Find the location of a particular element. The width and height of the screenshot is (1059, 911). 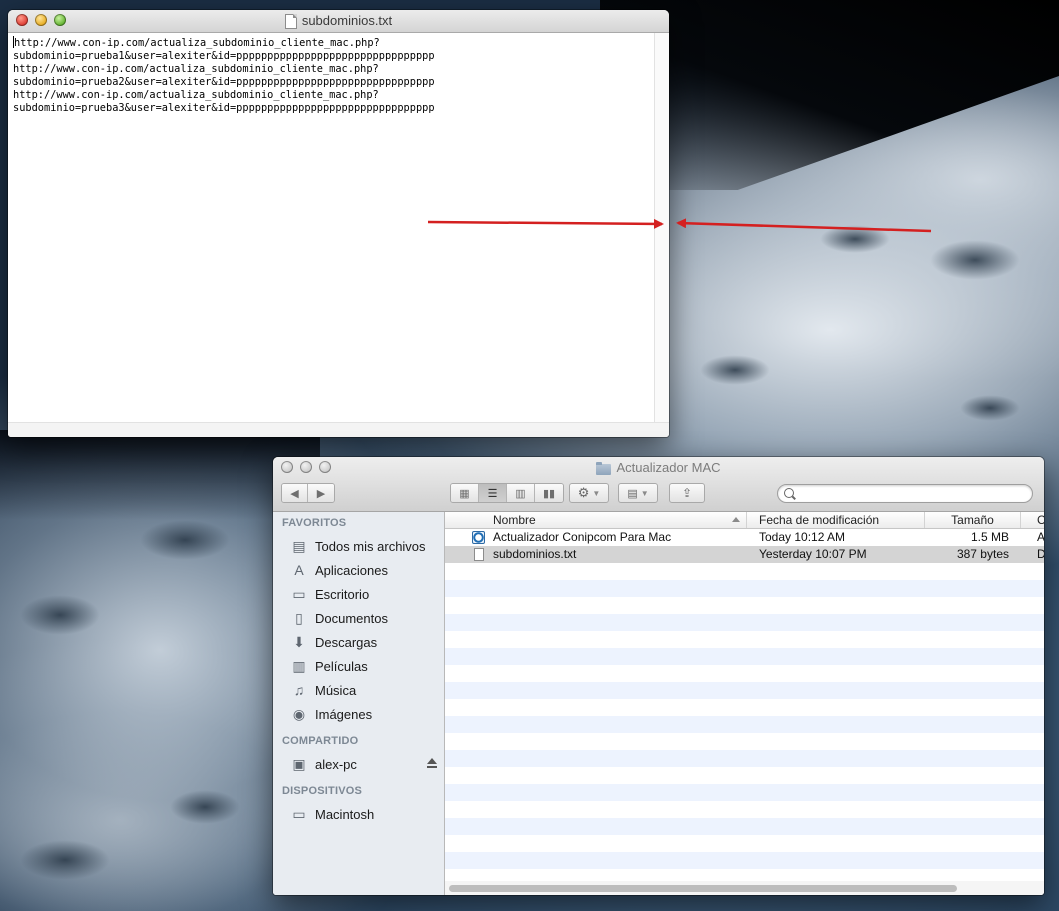

search-icon is located at coordinates (789, 493).